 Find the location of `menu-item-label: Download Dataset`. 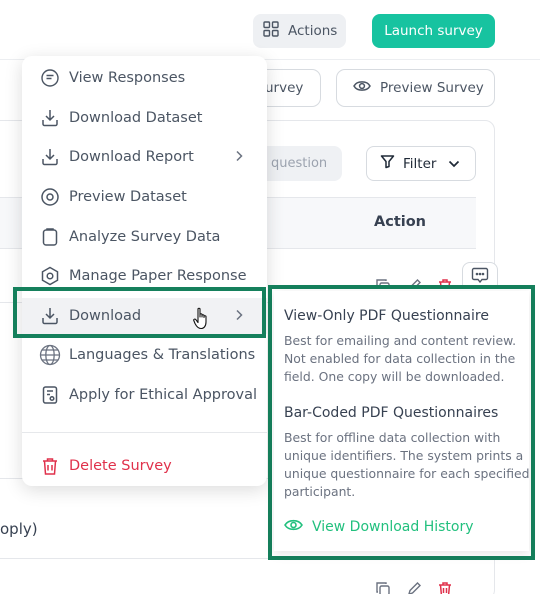

menu-item-label: Download Dataset is located at coordinates (136, 118).